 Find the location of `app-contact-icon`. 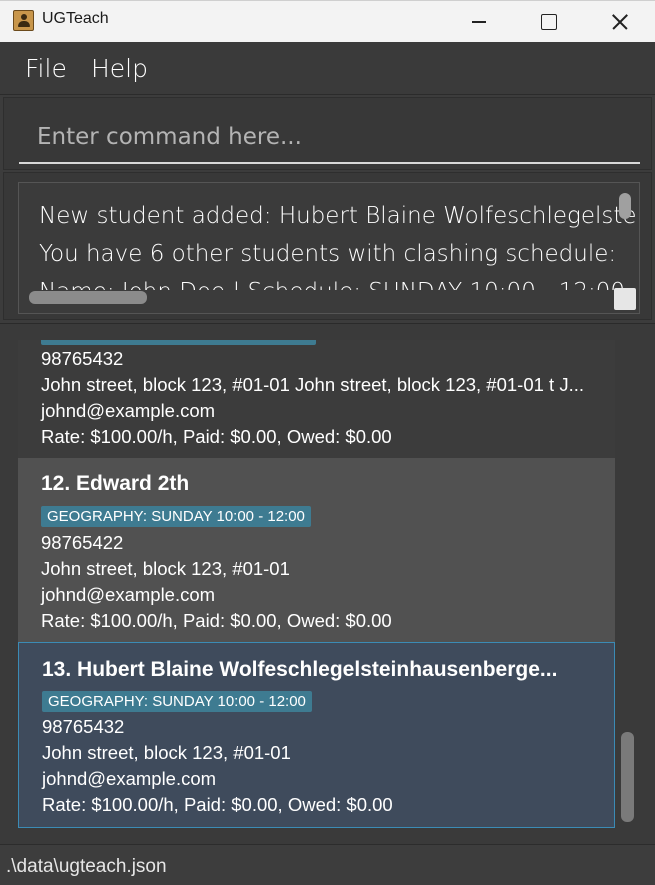

app-contact-icon is located at coordinates (23, 20).